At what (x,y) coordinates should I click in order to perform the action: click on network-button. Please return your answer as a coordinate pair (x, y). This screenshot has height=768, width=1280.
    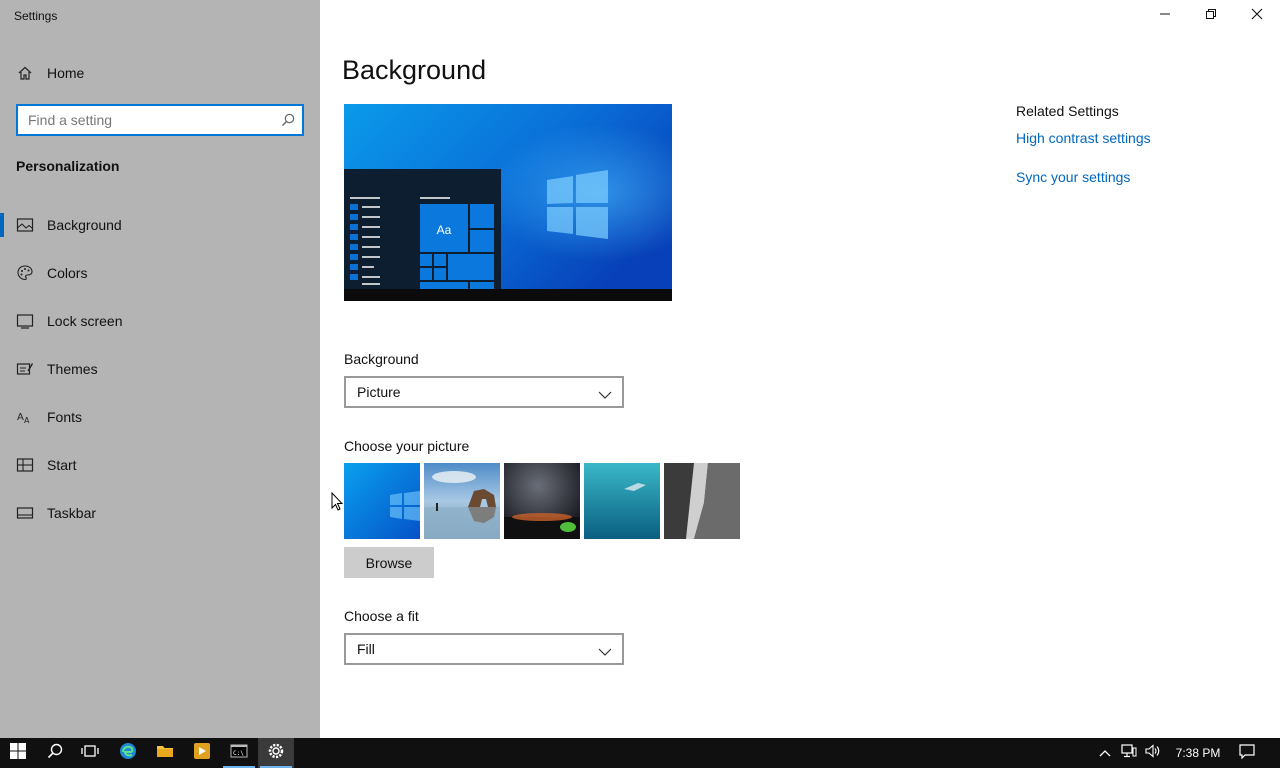
    Looking at the image, I should click on (1129, 753).